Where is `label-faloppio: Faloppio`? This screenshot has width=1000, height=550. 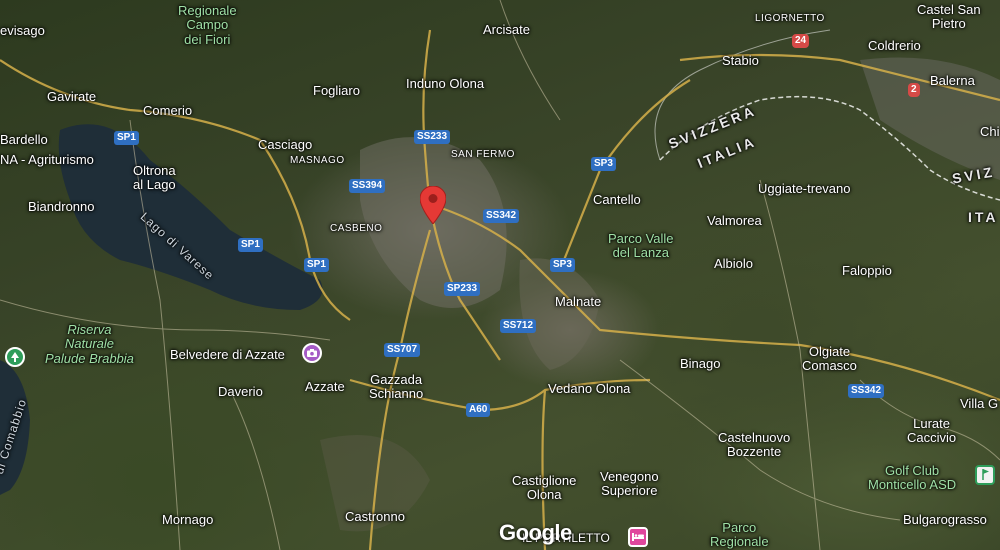
label-faloppio: Faloppio is located at coordinates (867, 270).